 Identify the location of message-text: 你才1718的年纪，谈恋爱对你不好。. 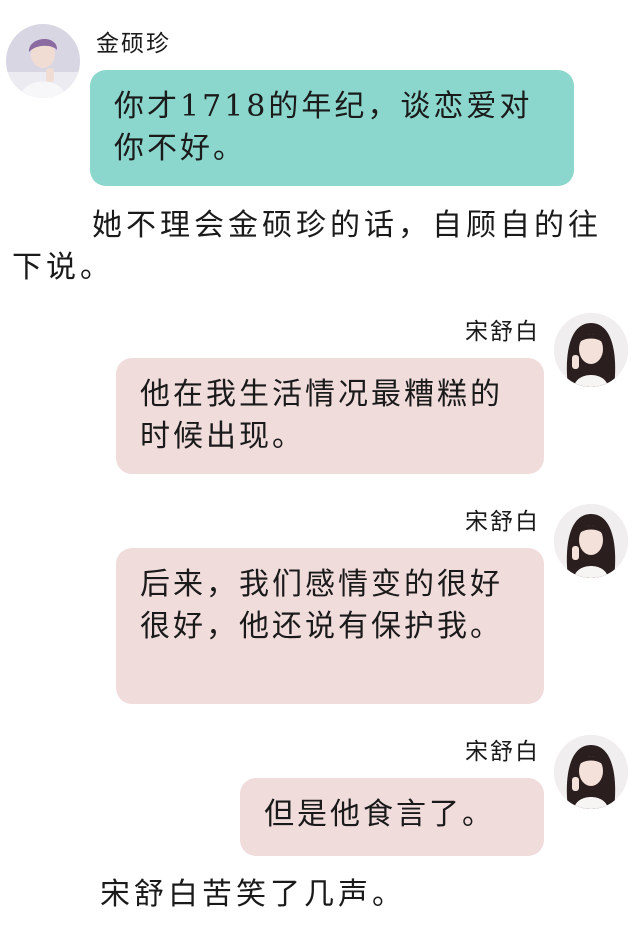
(323, 127).